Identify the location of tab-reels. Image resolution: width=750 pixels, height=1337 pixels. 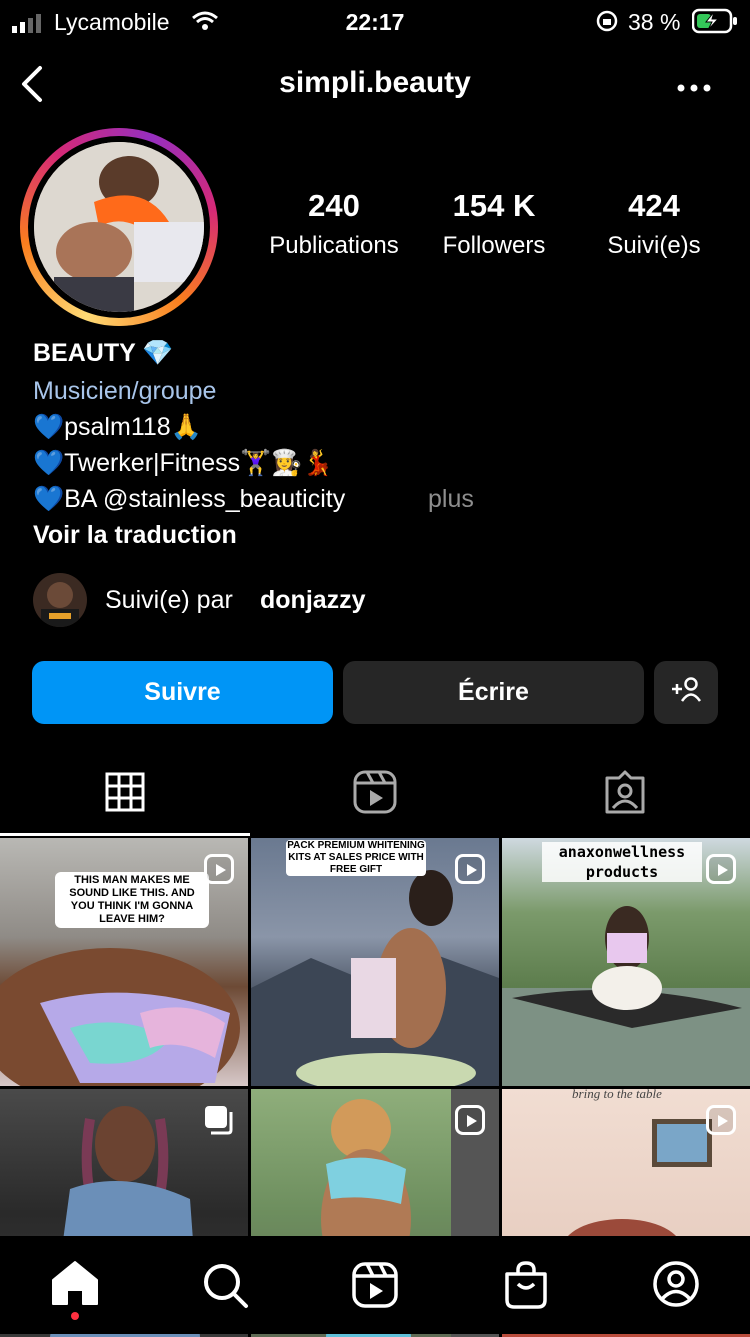
(375, 794).